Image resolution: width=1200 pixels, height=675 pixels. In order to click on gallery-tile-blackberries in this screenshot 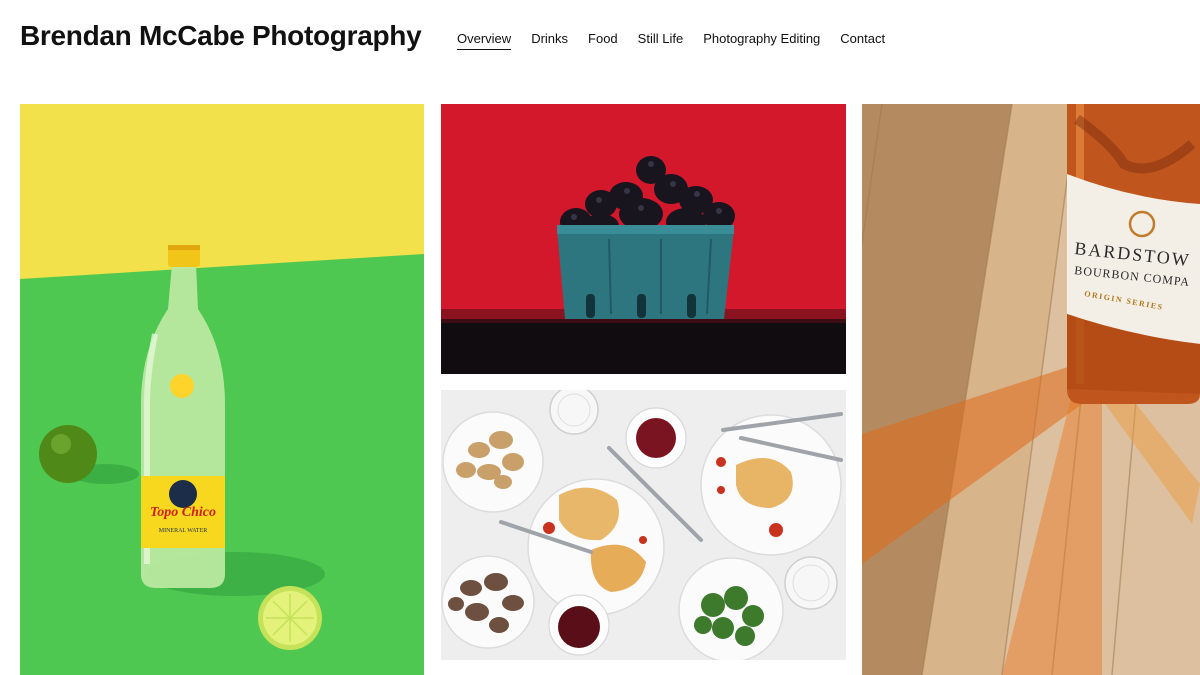, I will do `click(643, 239)`.